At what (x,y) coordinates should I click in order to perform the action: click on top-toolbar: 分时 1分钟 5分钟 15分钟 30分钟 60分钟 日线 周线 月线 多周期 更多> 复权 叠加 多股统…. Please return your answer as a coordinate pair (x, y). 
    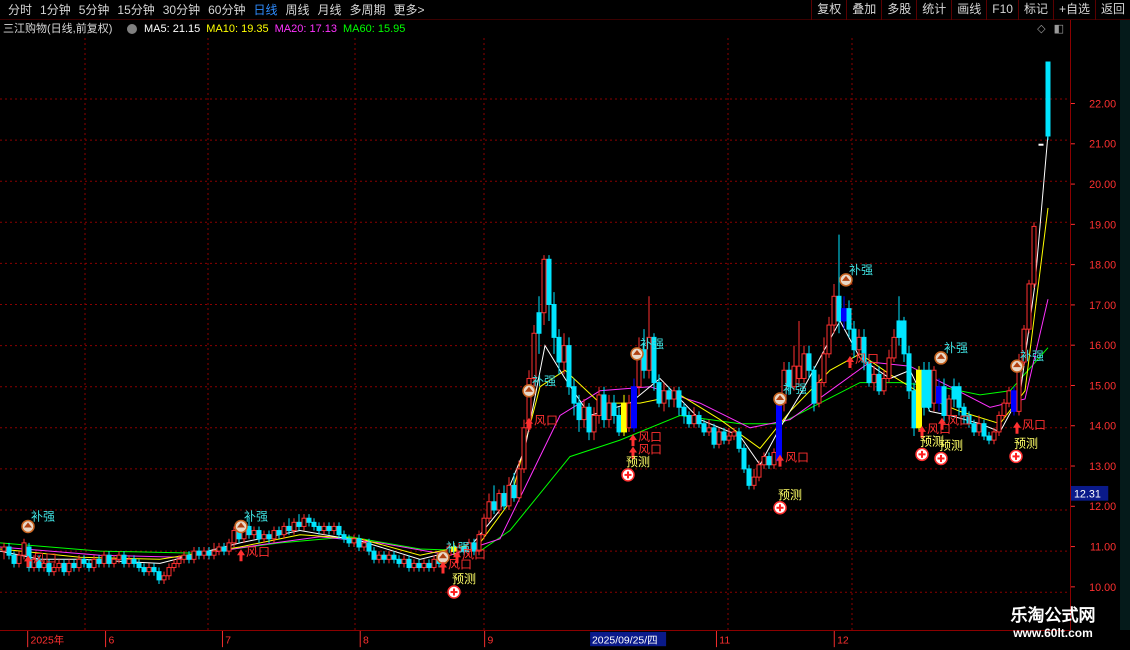
    Looking at the image, I should click on (565, 10).